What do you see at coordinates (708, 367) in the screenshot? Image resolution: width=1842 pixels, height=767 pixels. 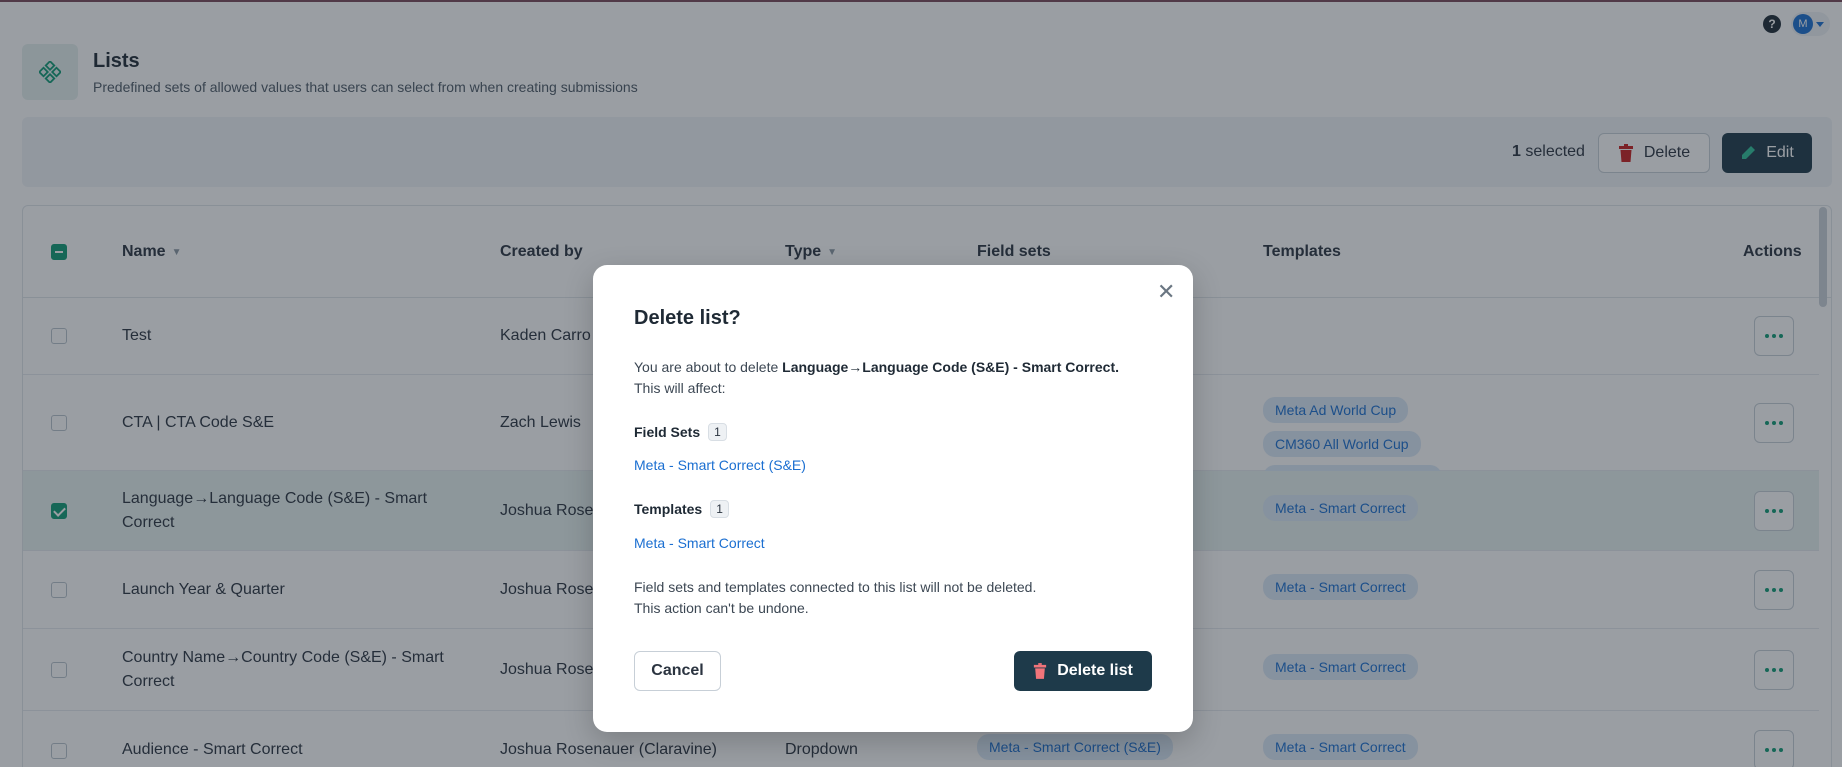 I see `intro-prefix: You are about to delete` at bounding box center [708, 367].